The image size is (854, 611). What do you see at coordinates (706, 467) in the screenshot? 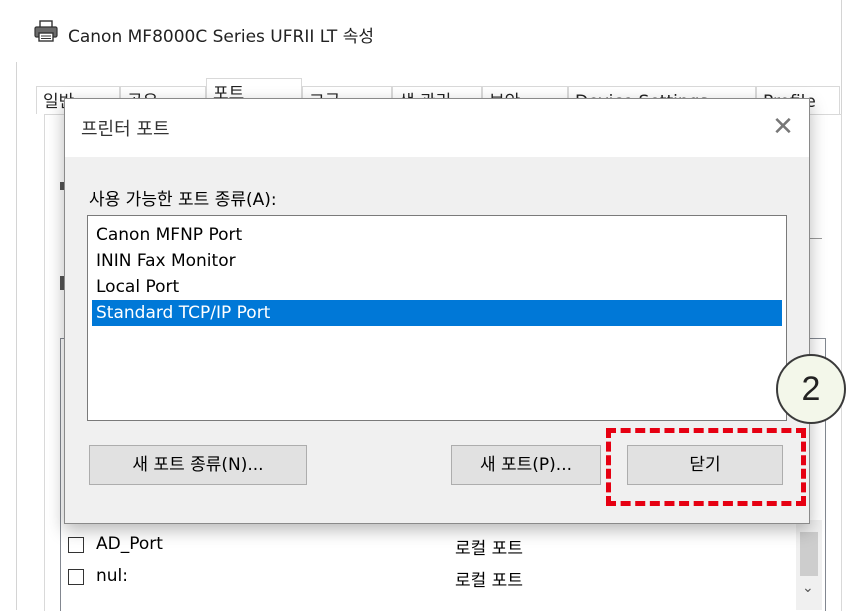
I see `callout-highlight-box` at bounding box center [706, 467].